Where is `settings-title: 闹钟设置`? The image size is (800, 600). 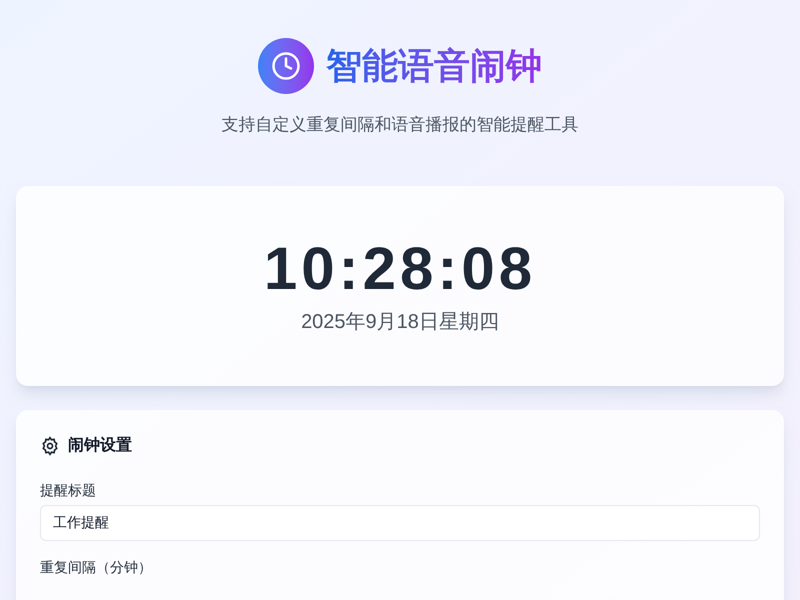
settings-title: 闹钟设置 is located at coordinates (100, 446).